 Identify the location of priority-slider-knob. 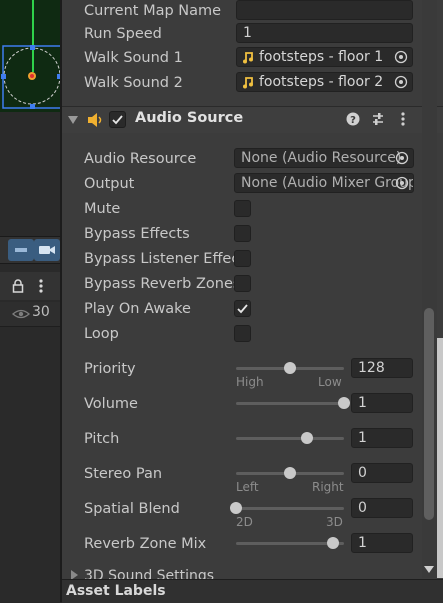
(290, 368).